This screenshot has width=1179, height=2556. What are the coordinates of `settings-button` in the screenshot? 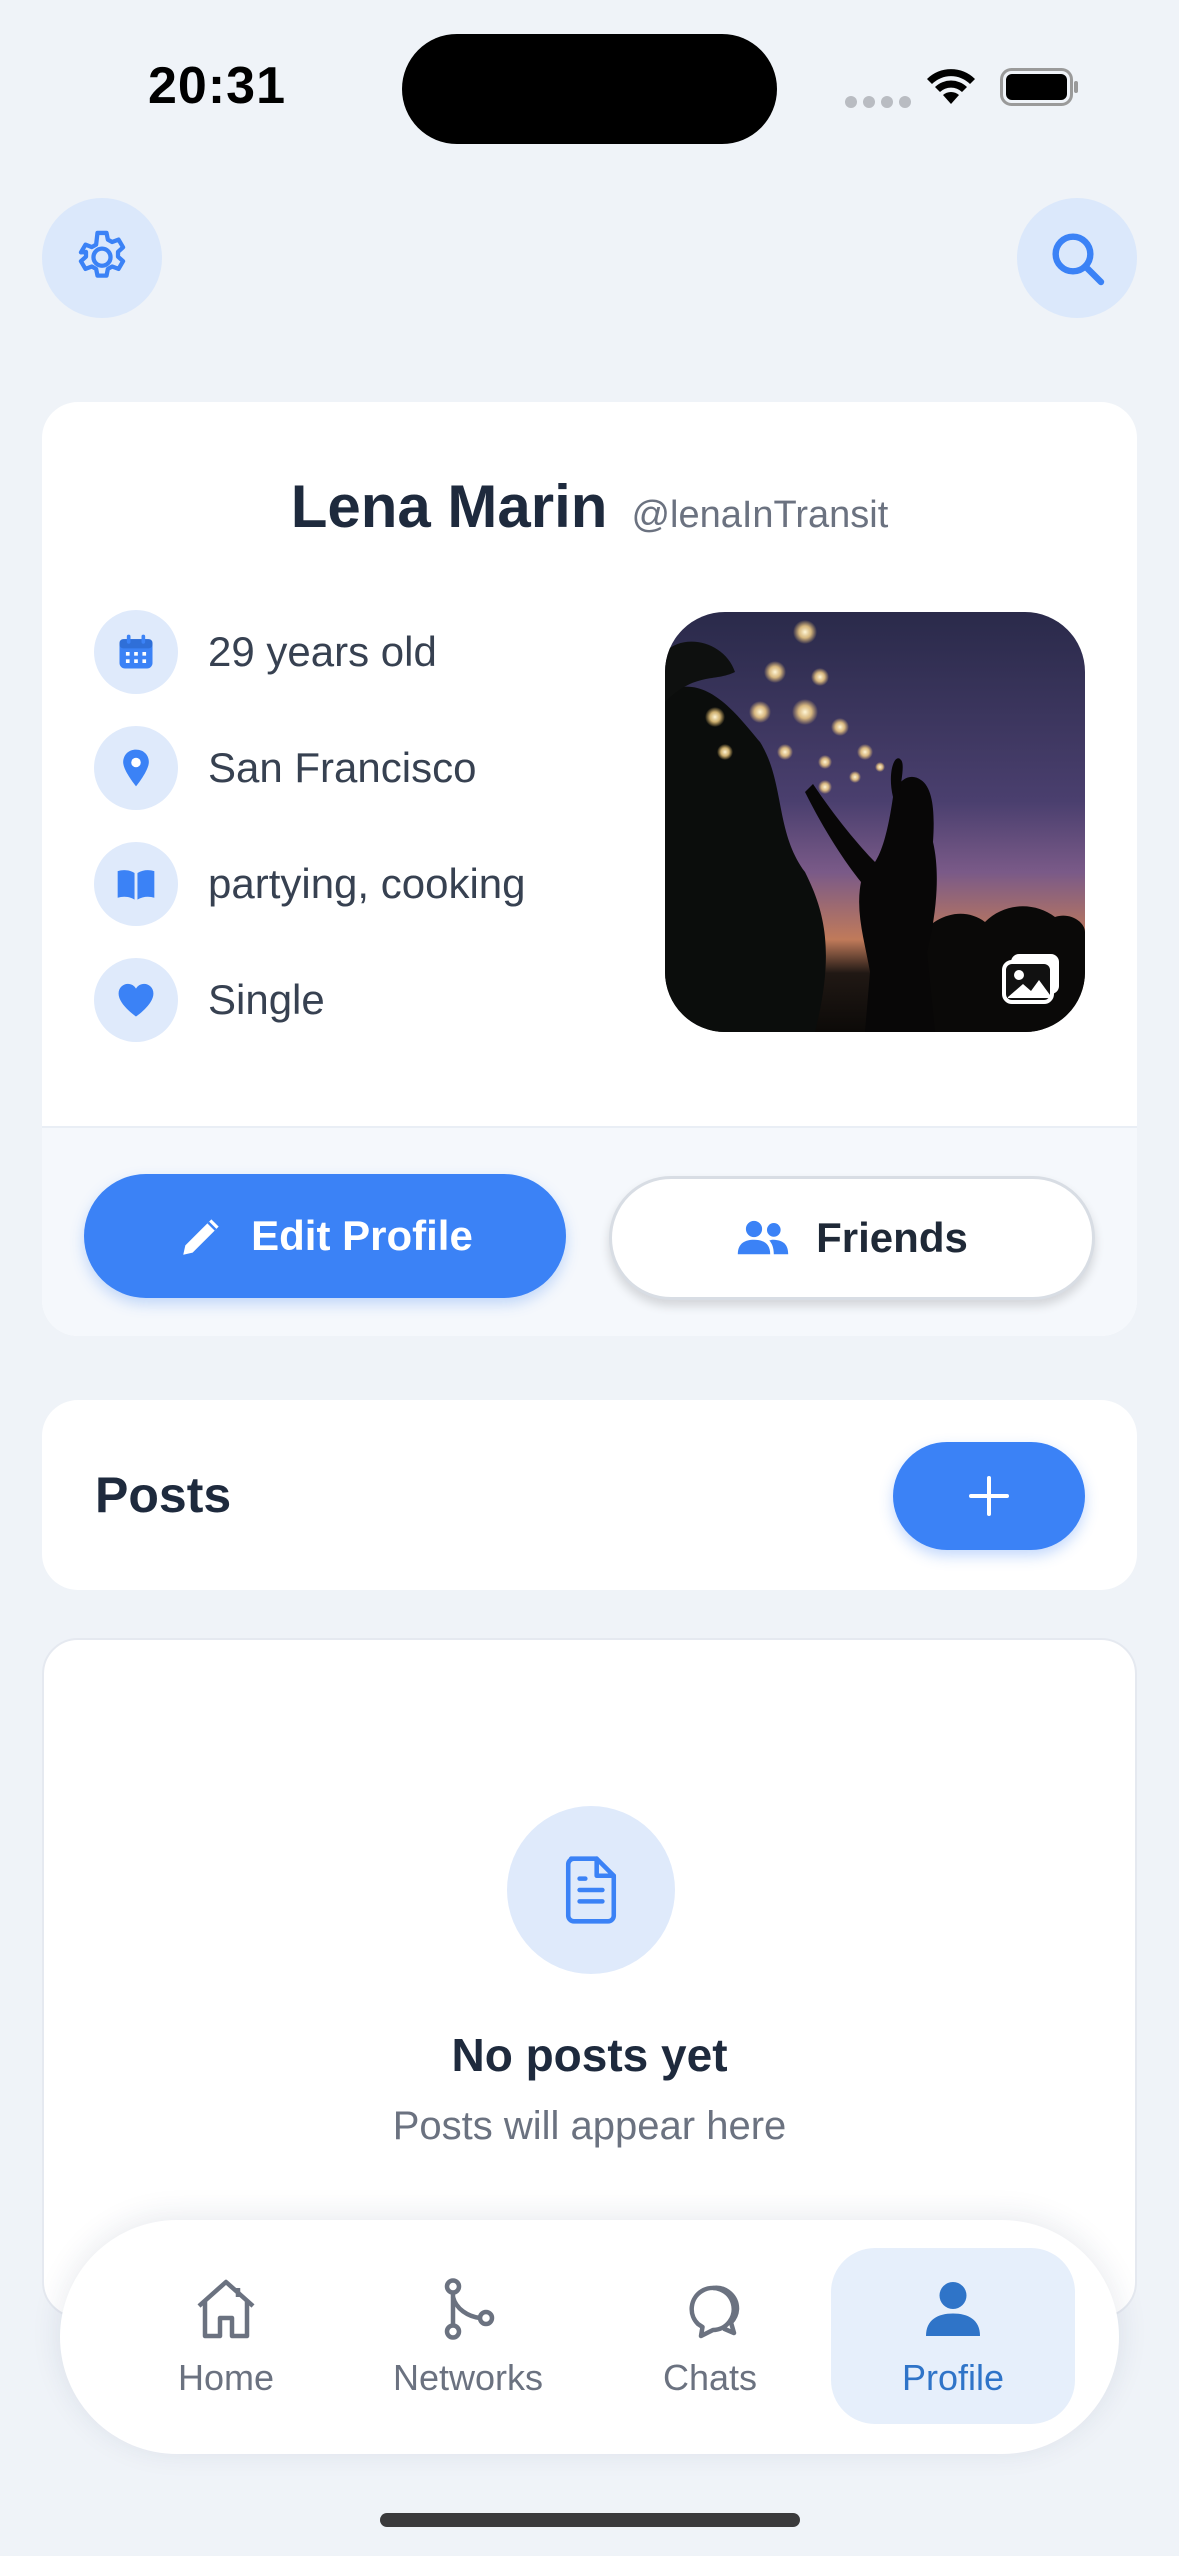 It's located at (102, 258).